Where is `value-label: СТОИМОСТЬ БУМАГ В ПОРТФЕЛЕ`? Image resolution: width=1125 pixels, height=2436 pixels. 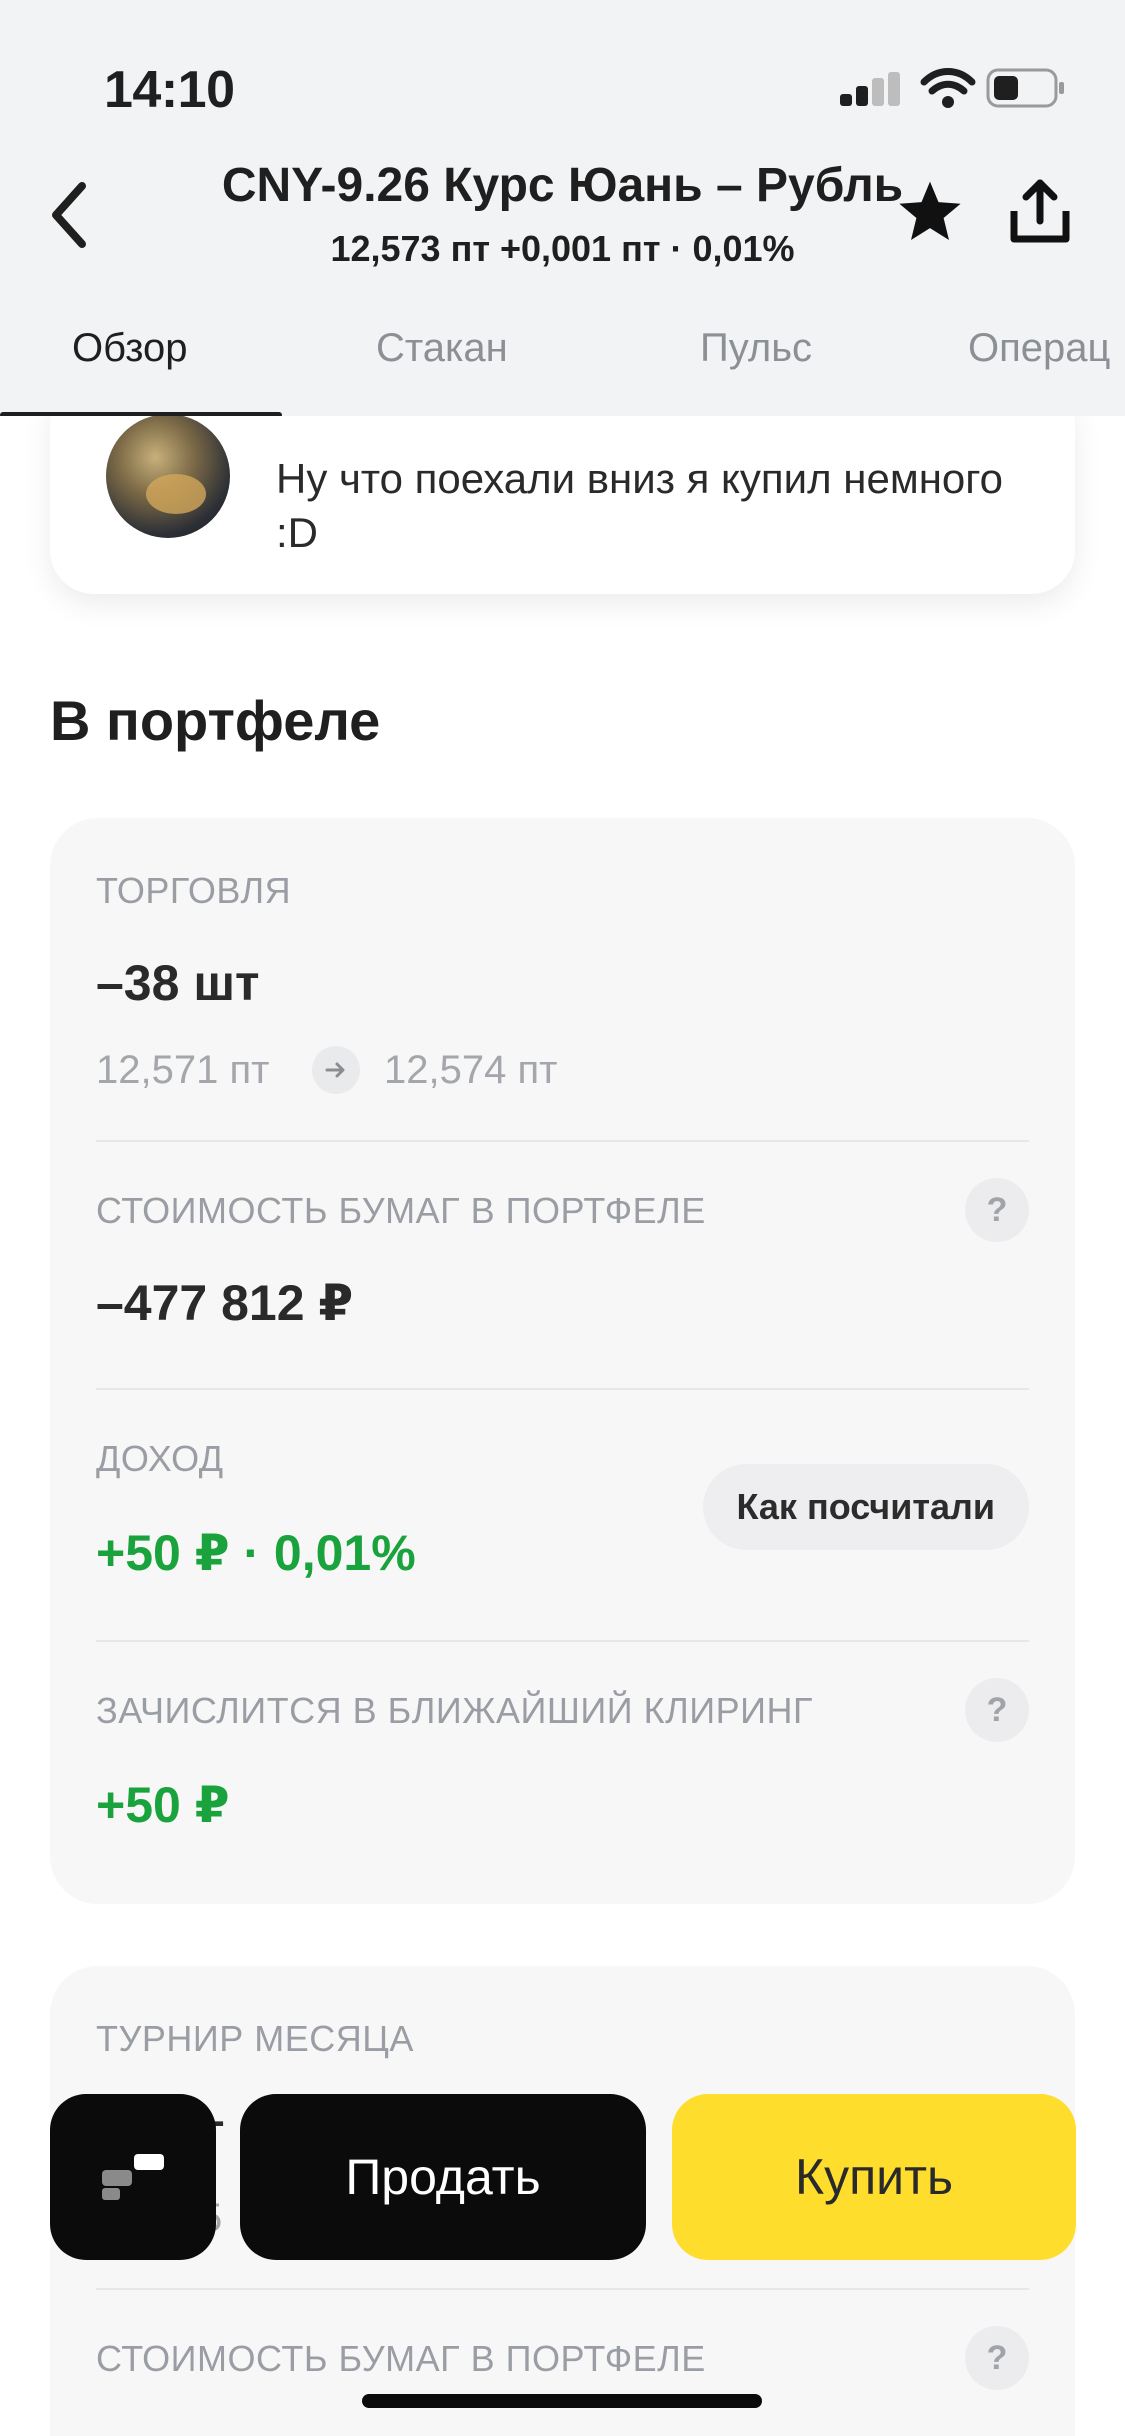
value-label: СТОИМОСТЬ БУМАГ В ПОРТФЕЛЕ is located at coordinates (401, 1210).